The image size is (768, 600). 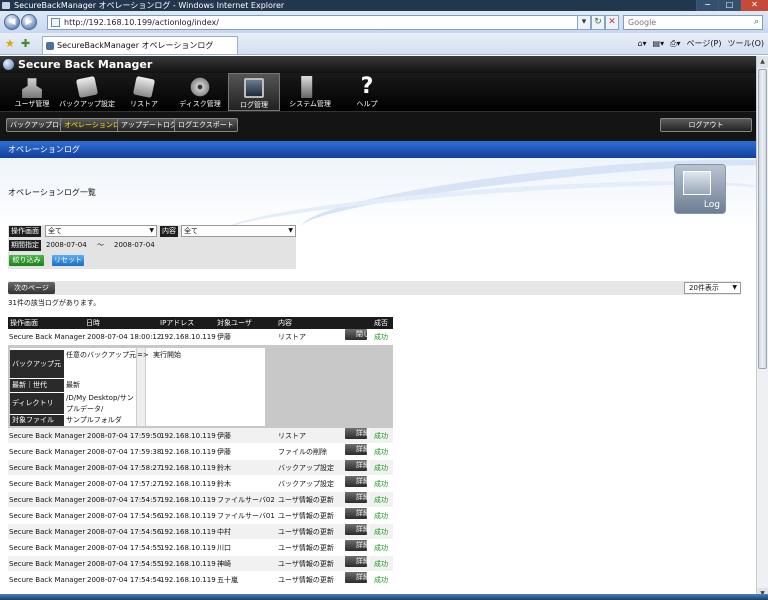 What do you see at coordinates (729, 5) in the screenshot?
I see `maximize-icon: □` at bounding box center [729, 5].